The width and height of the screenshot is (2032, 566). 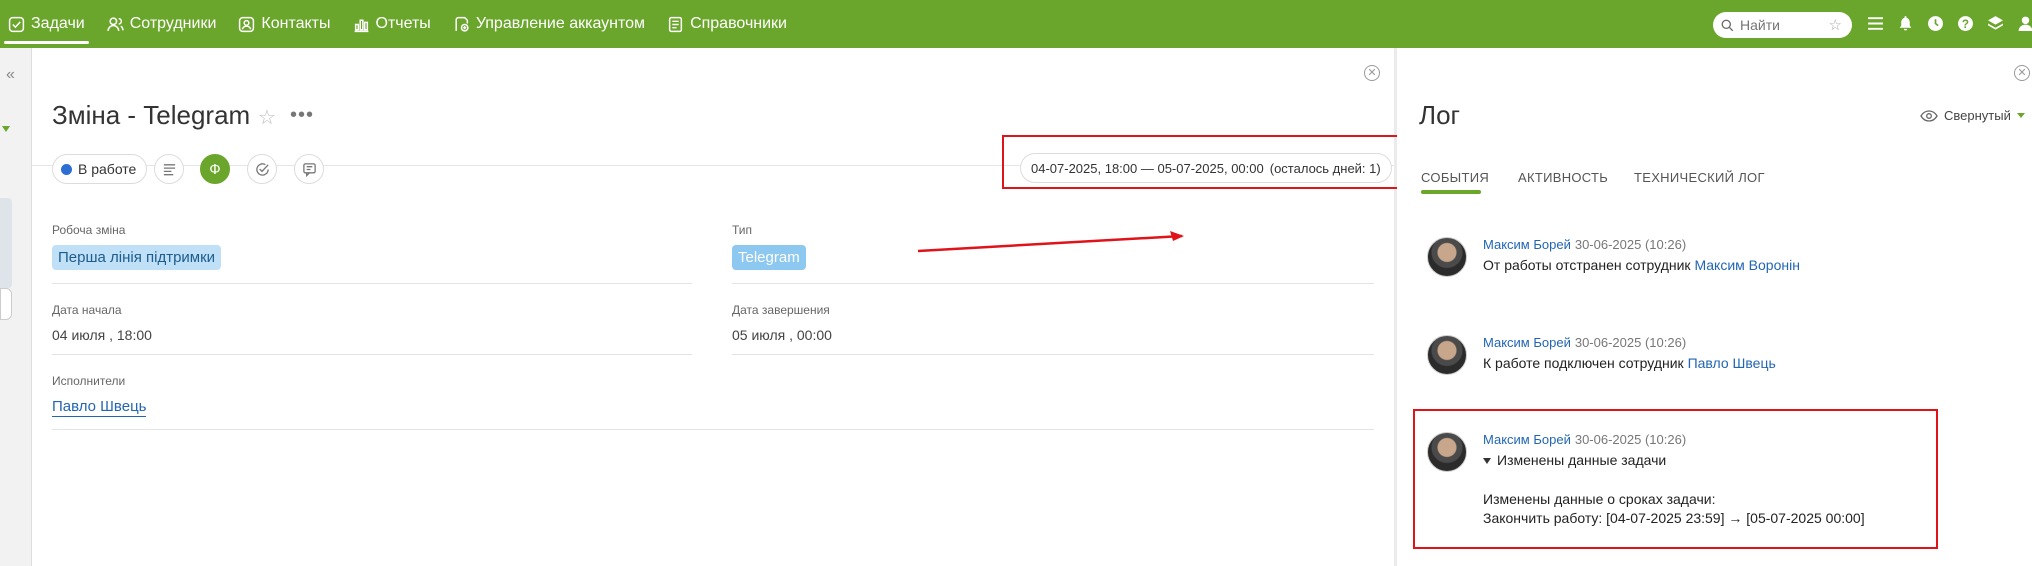 I want to click on status-dot-icon, so click(x=66, y=169).